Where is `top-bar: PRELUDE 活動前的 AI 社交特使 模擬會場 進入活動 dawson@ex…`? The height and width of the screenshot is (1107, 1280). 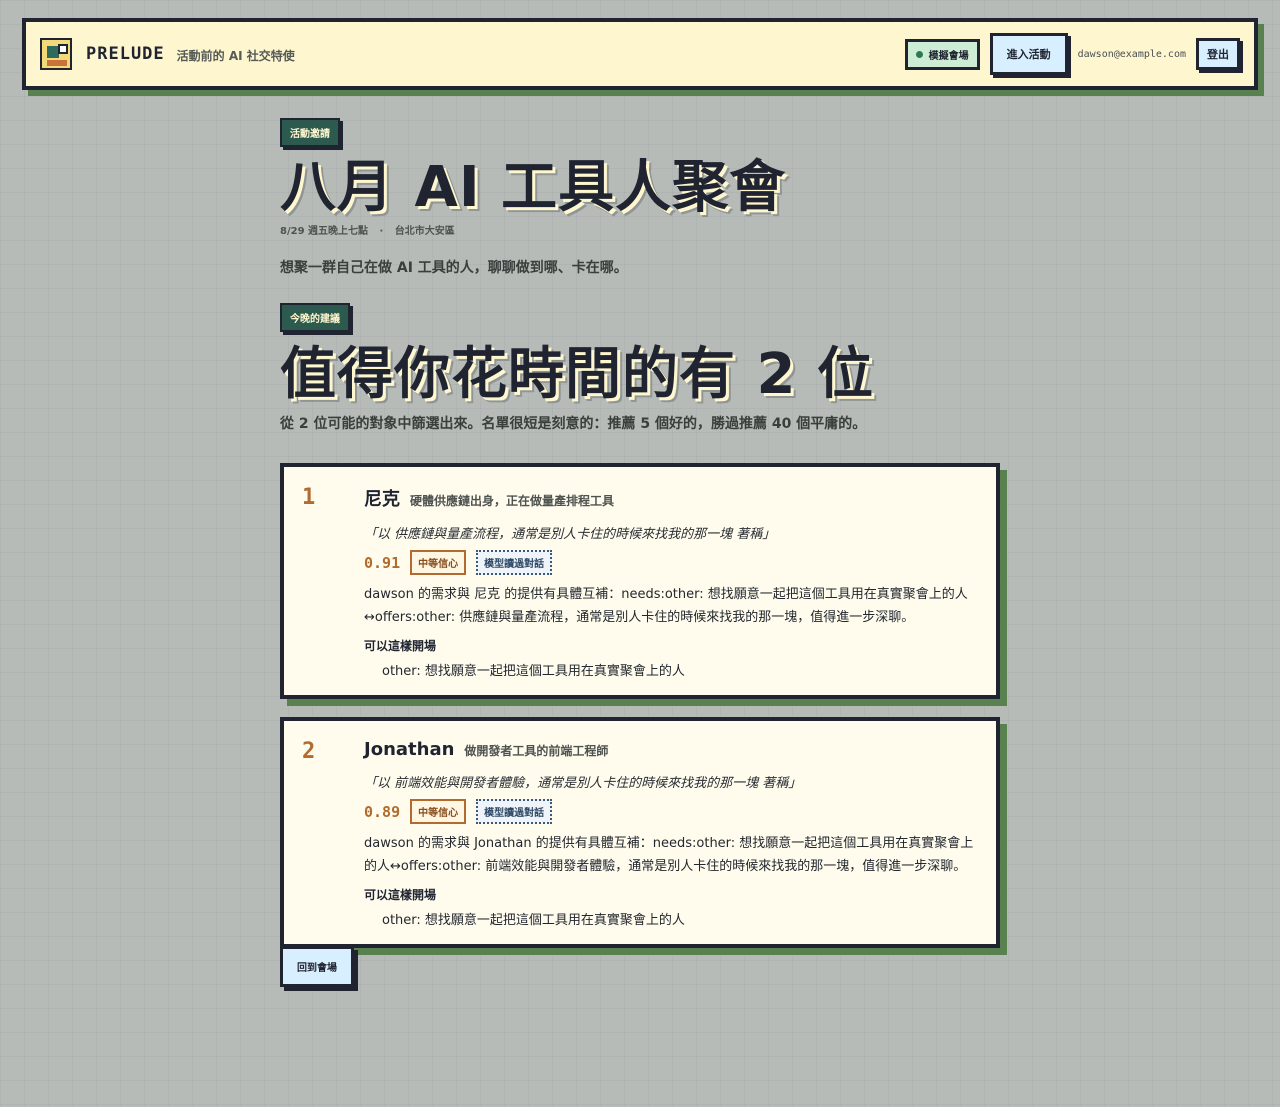 top-bar: PRELUDE 活動前的 AI 社交特使 模擬會場 進入活動 dawson@ex… is located at coordinates (640, 54).